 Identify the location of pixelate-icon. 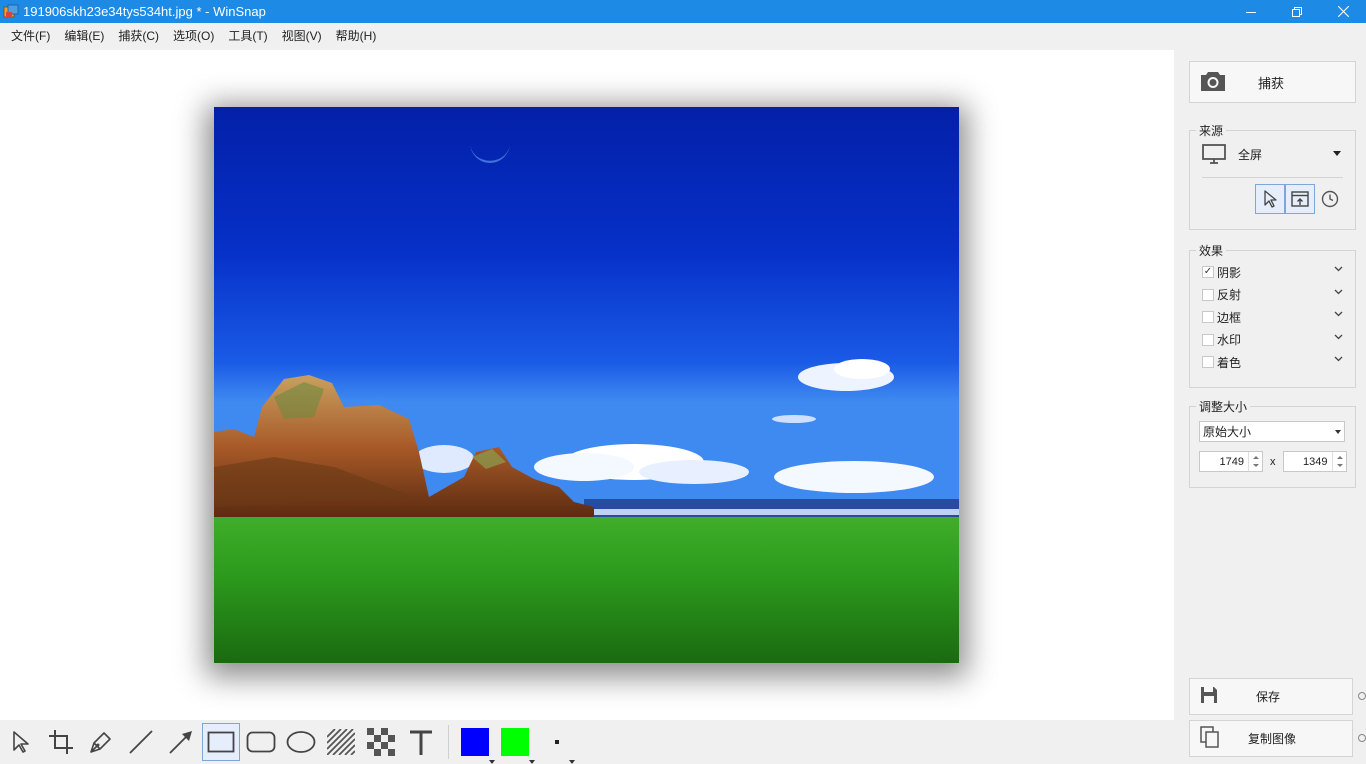
(381, 742).